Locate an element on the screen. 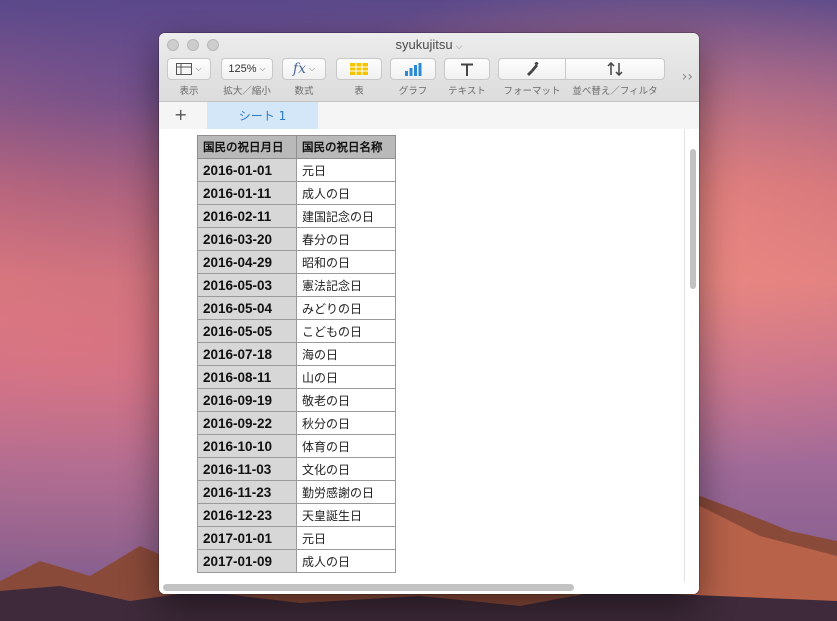  text-tool: テキスト is located at coordinates (467, 77).